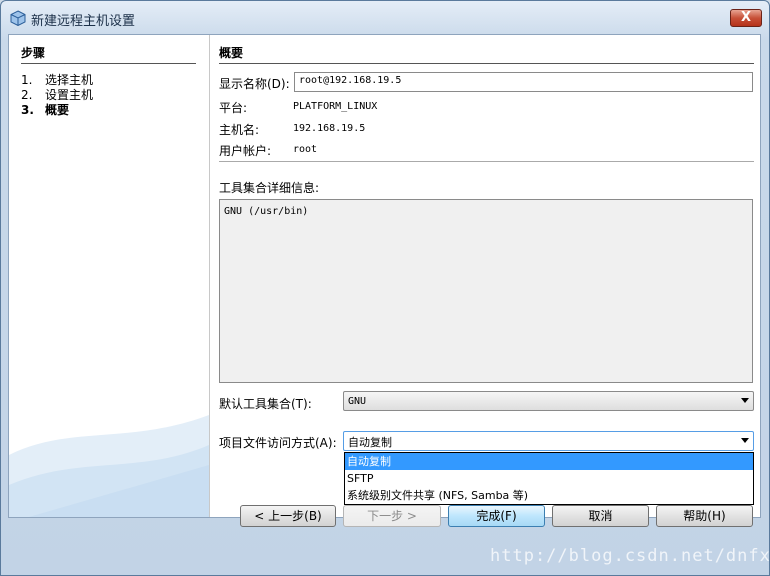 The width and height of the screenshot is (770, 576). I want to click on dropdown-option-auto-copy: 自动复制, so click(549, 461).